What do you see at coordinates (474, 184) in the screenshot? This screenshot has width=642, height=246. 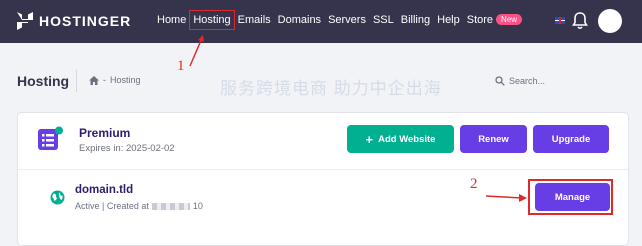 I see `step-number-2: 2` at bounding box center [474, 184].